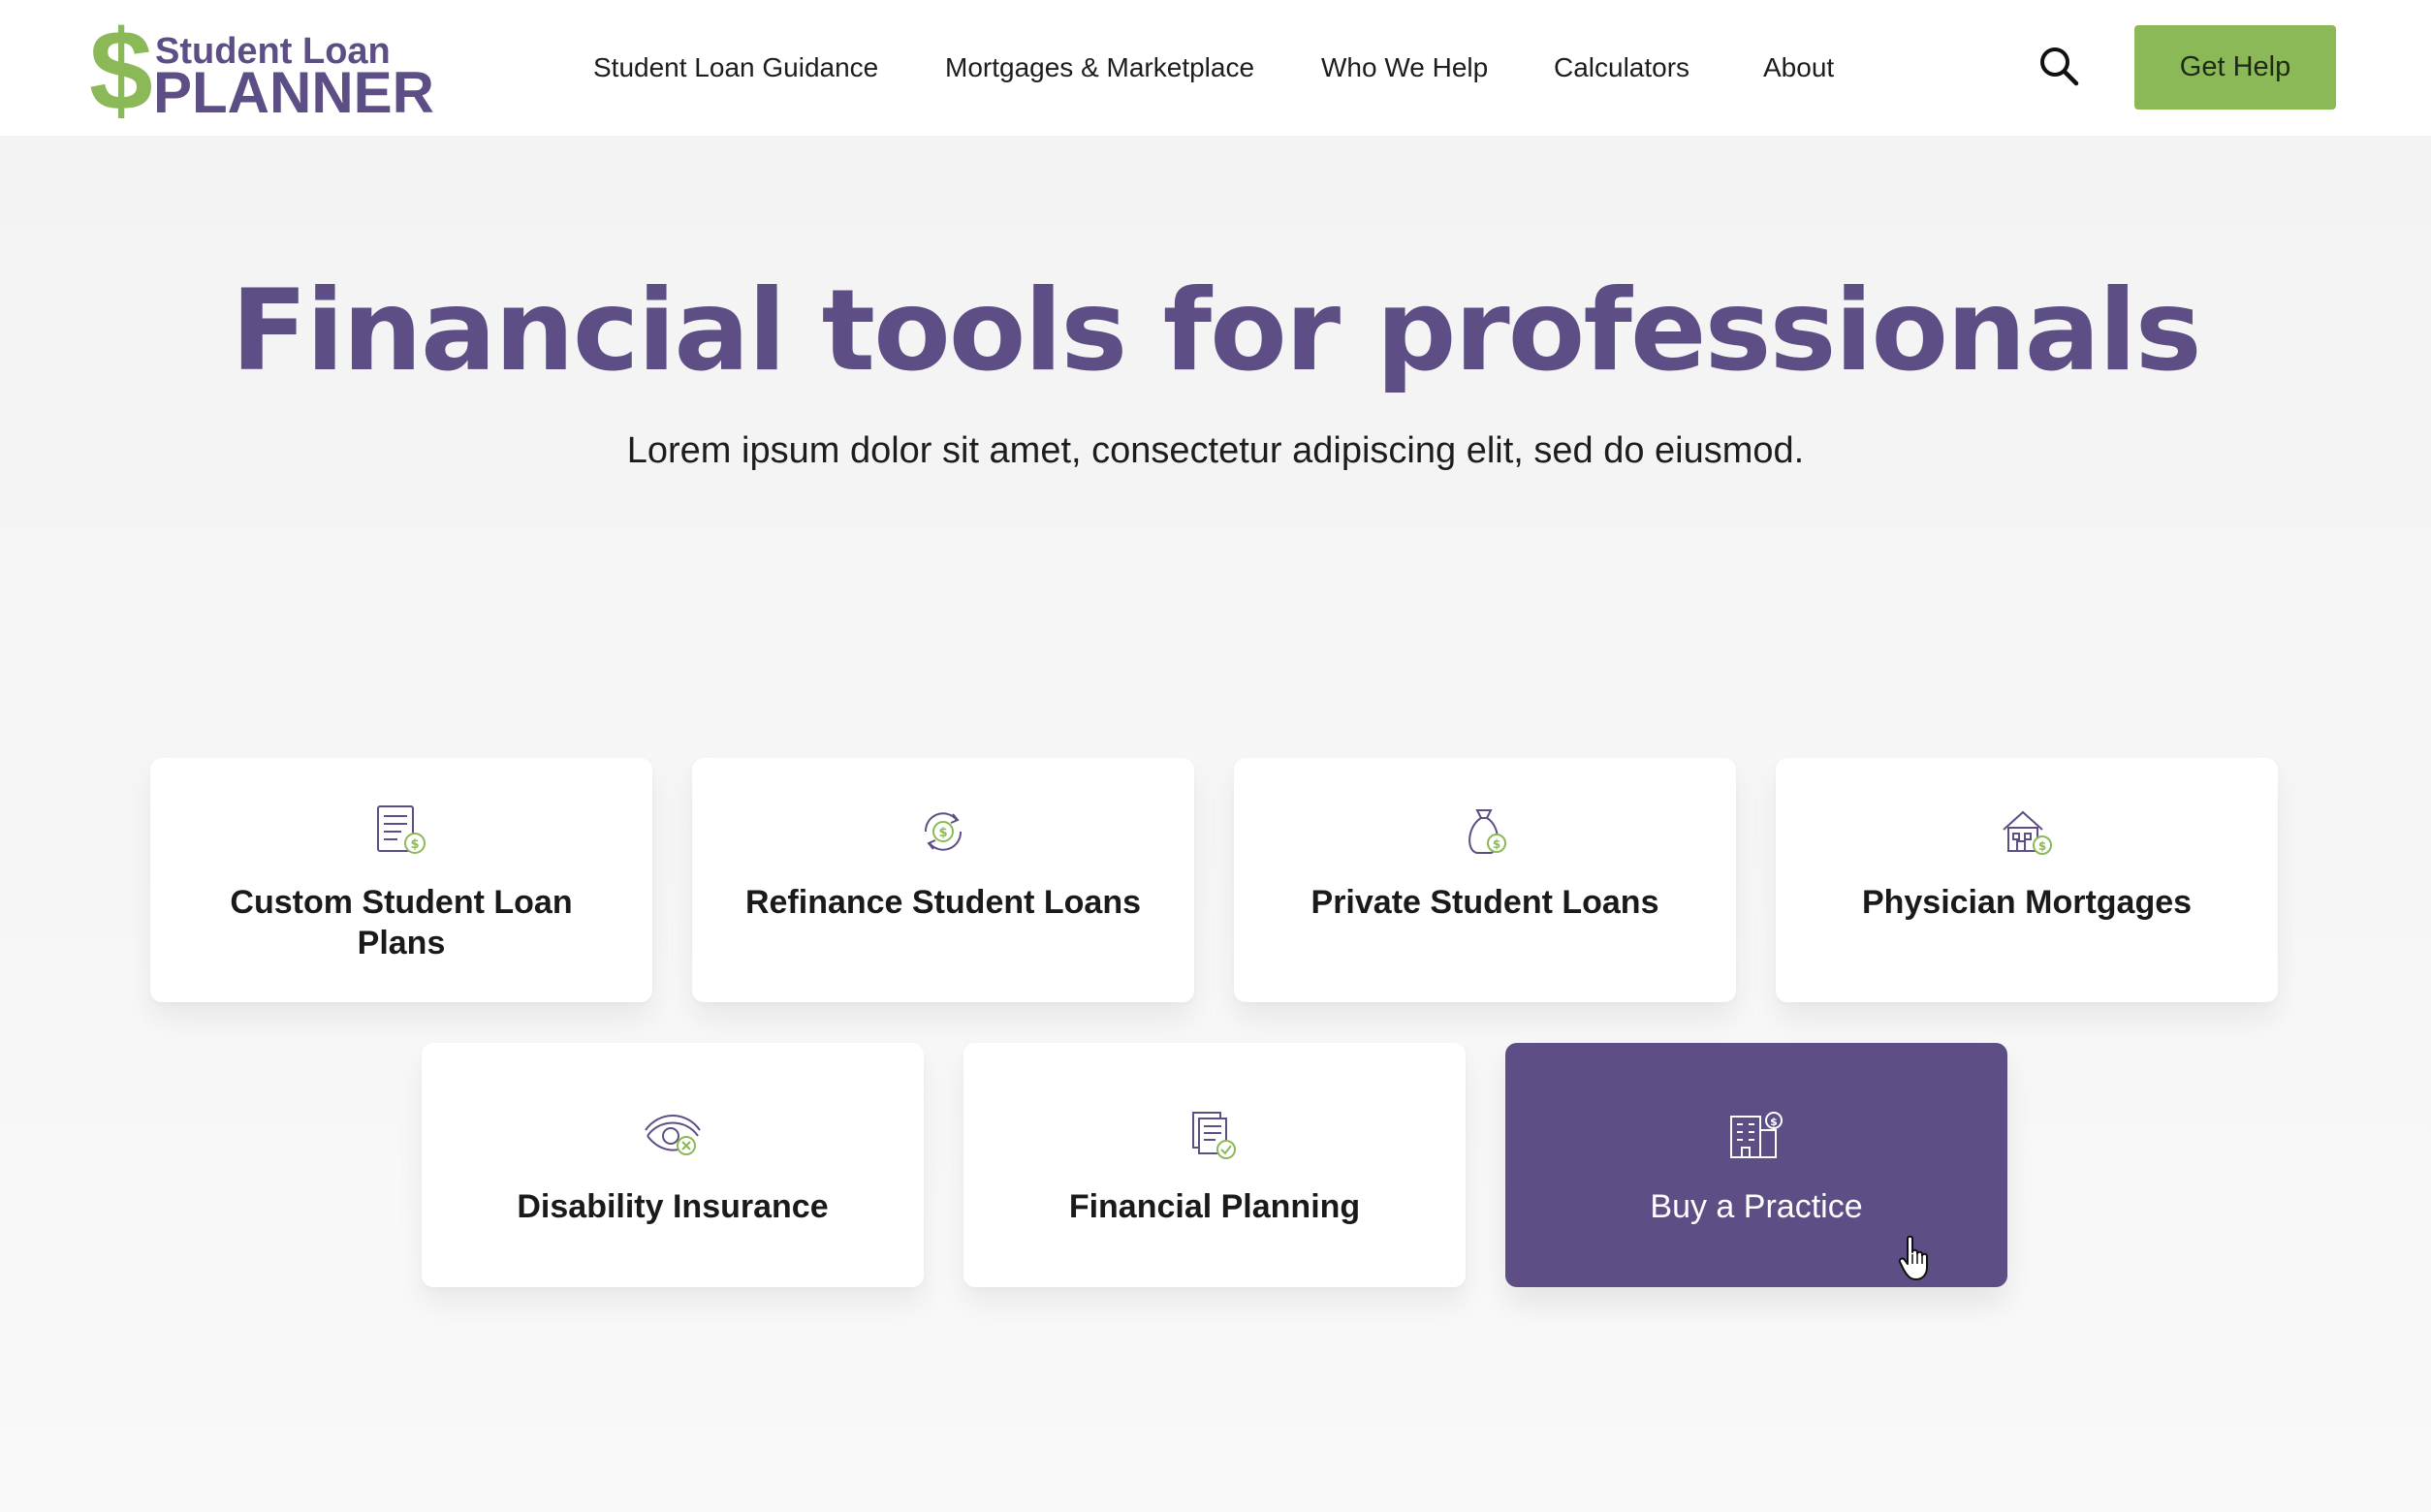 This screenshot has height=1512, width=2431. I want to click on card-label: Refinance Student Loans, so click(943, 903).